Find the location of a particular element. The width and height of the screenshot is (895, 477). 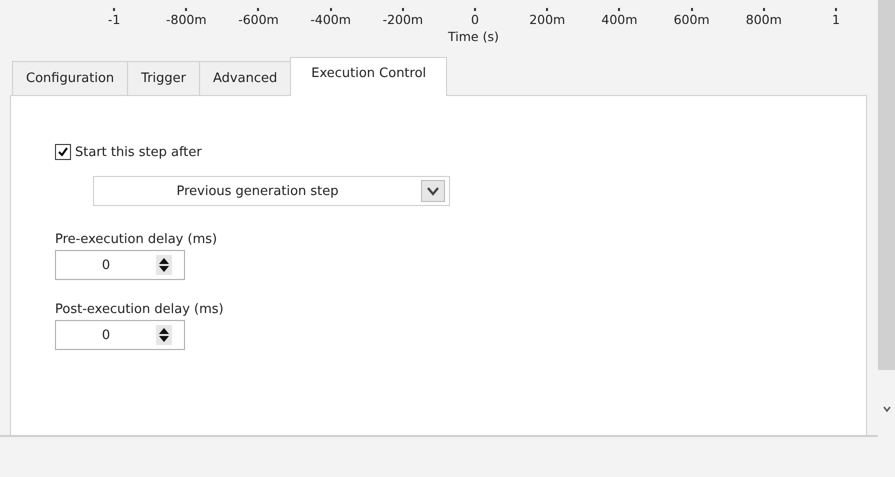

axis-tick-label: -400m is located at coordinates (330, 19).